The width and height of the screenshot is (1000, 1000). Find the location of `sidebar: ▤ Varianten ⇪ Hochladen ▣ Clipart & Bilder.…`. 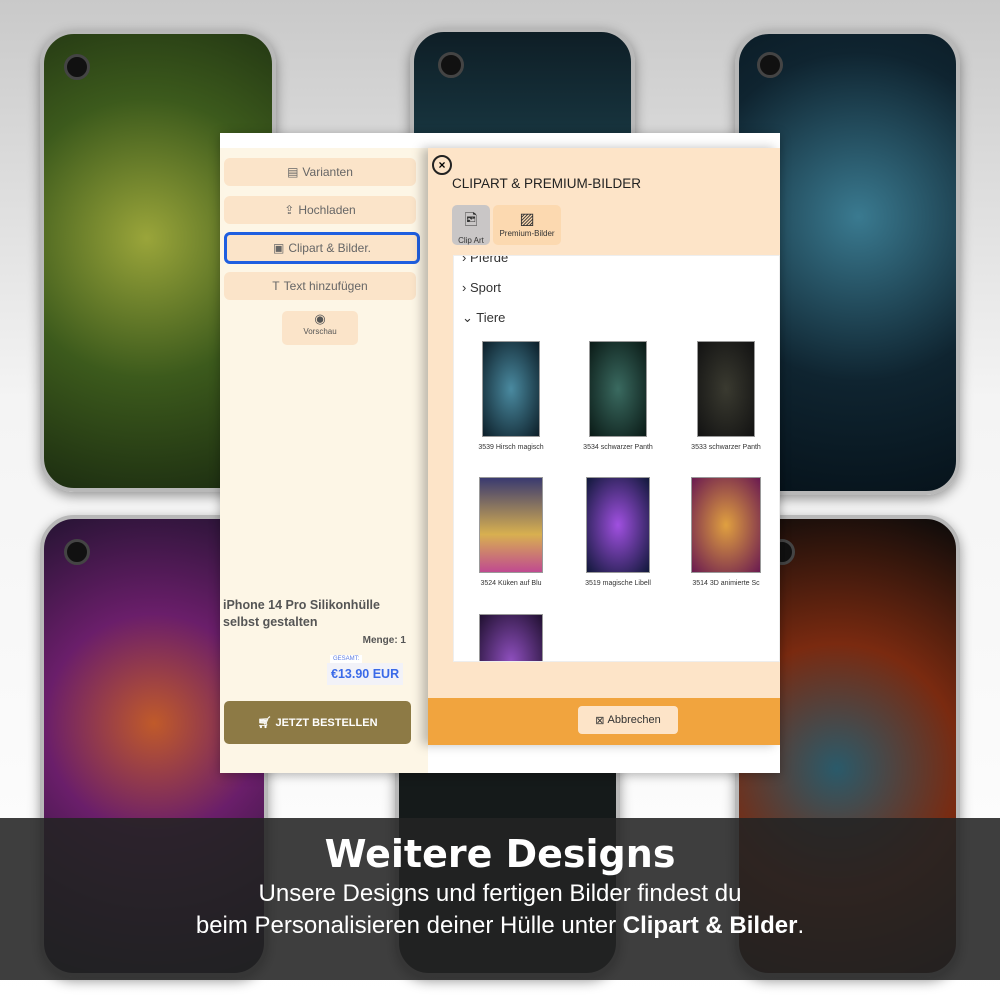

sidebar: ▤ Varianten ⇪ Hochladen ▣ Clipart & Bilder.… is located at coordinates (324, 460).